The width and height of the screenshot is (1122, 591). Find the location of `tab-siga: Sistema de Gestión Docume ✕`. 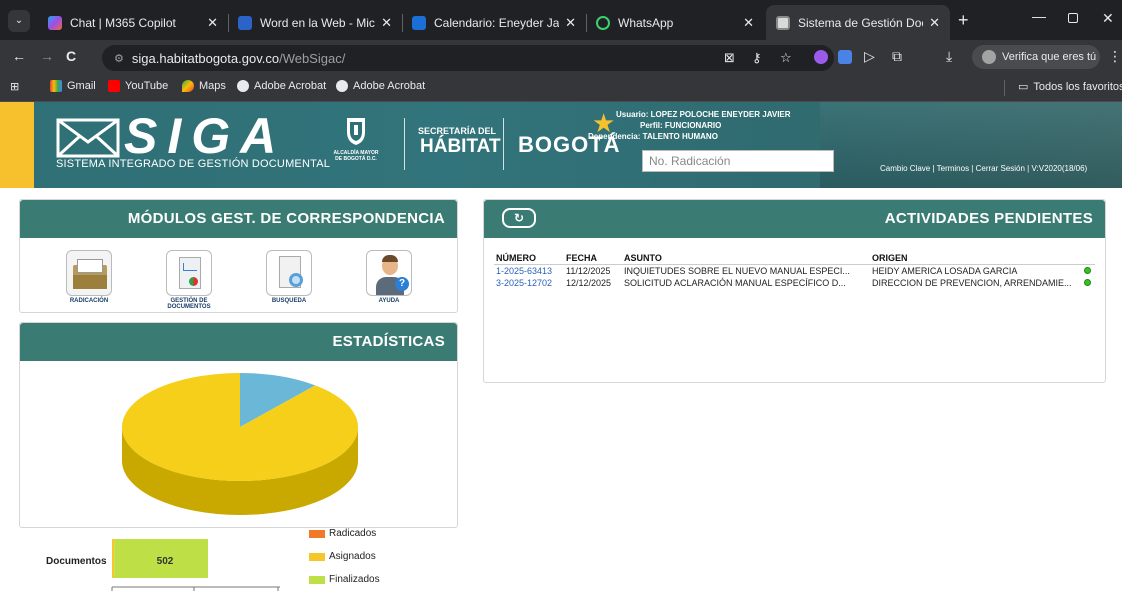

tab-siga: Sistema de Gestión Docume ✕ is located at coordinates (858, 22).